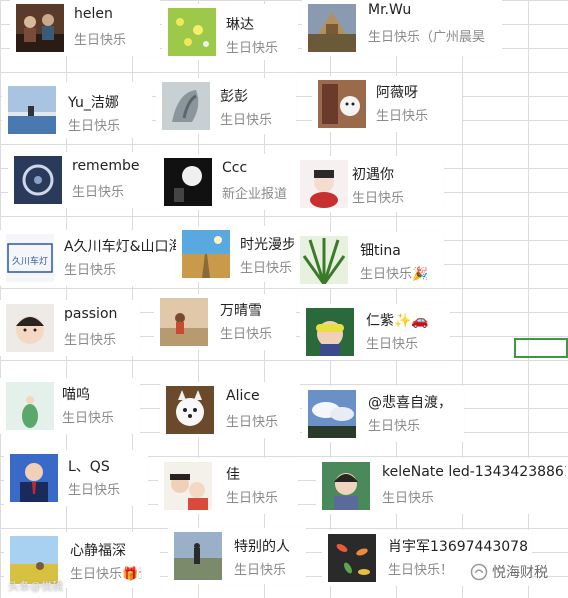 The height and width of the screenshot is (598, 568). What do you see at coordinates (226, 106) in the screenshot?
I see `contact-card: 彭彭 生日快乐` at bounding box center [226, 106].